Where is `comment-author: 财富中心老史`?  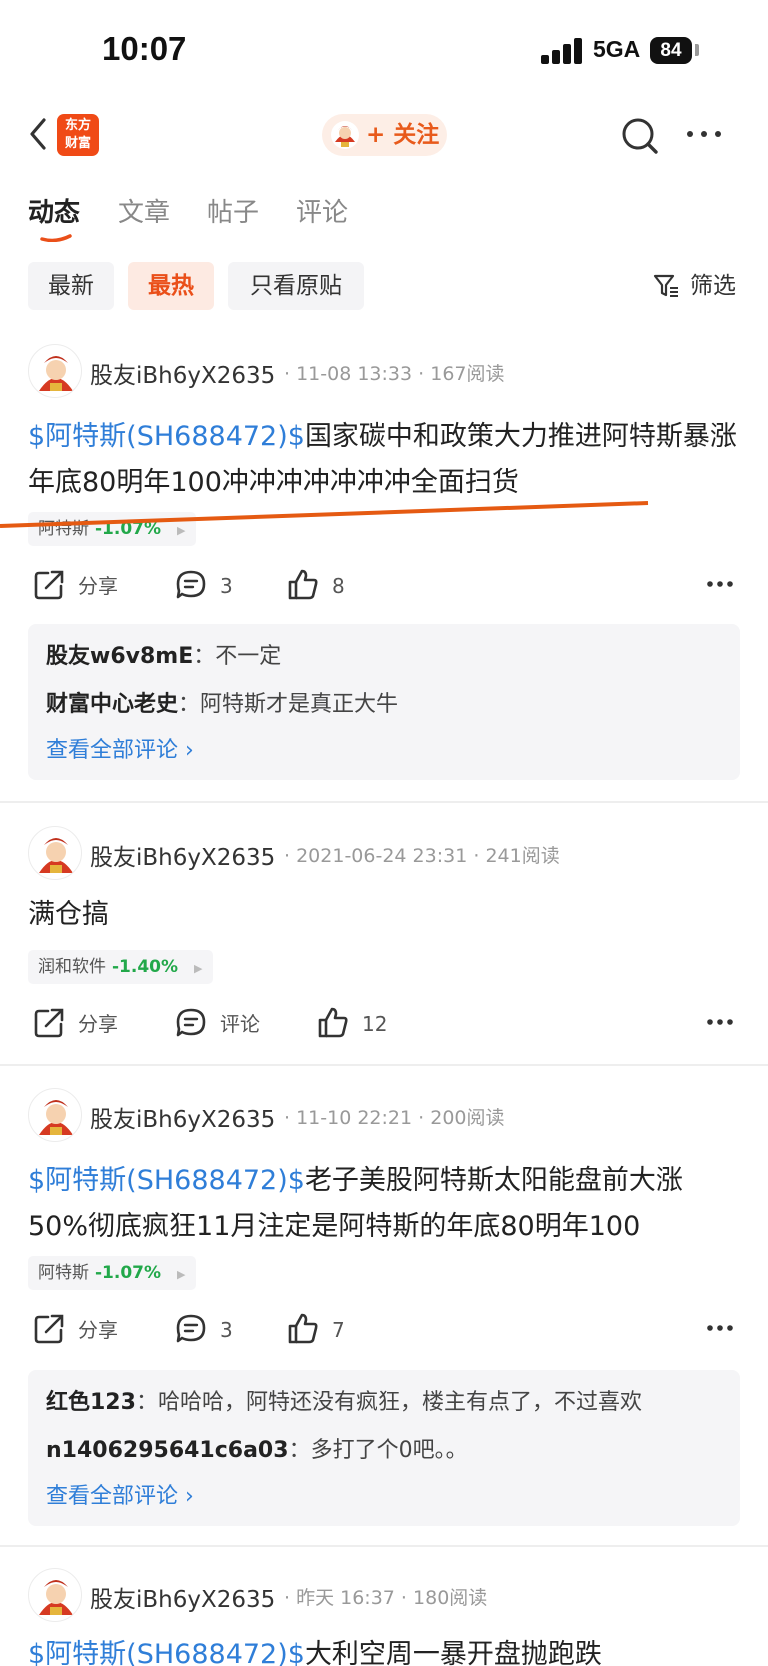 comment-author: 财富中心老史 is located at coordinates (112, 704).